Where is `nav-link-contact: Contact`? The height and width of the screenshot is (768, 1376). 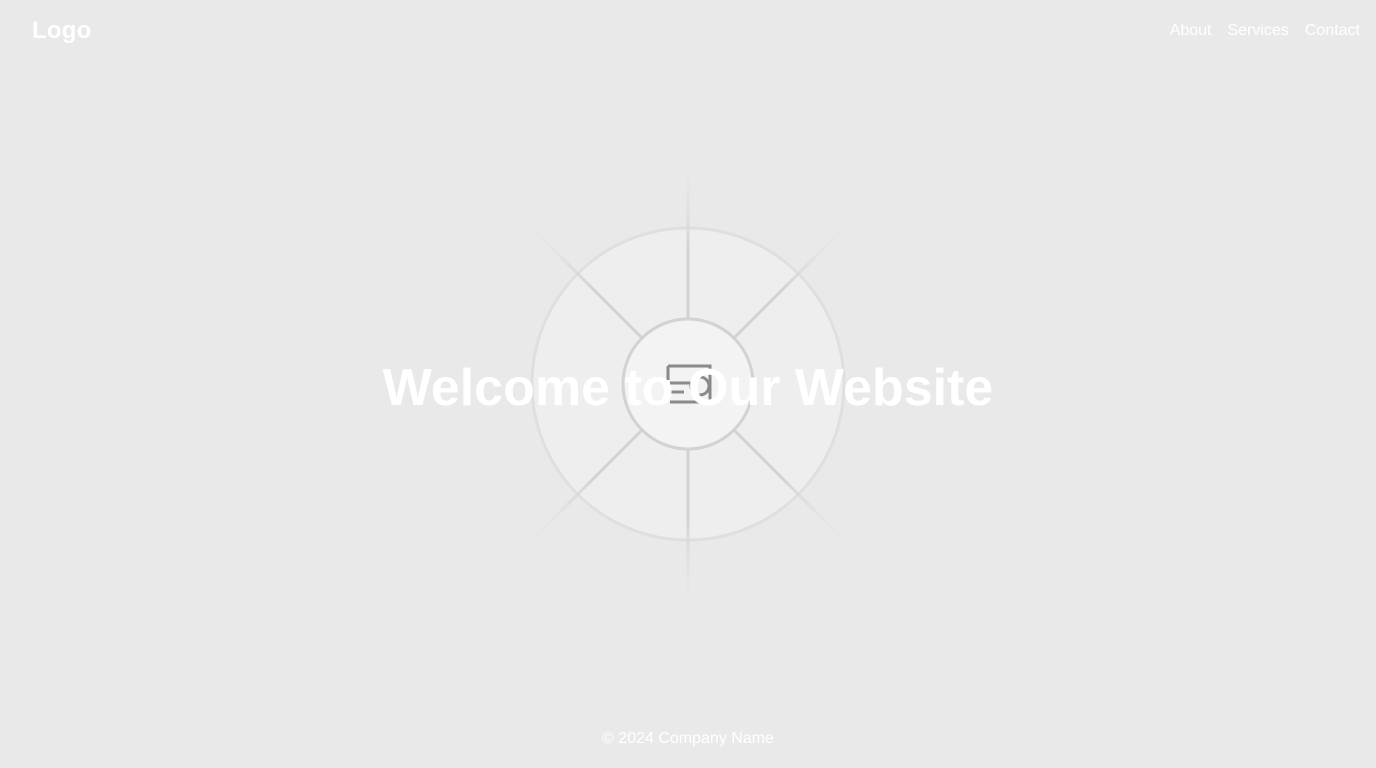 nav-link-contact: Contact is located at coordinates (1332, 31).